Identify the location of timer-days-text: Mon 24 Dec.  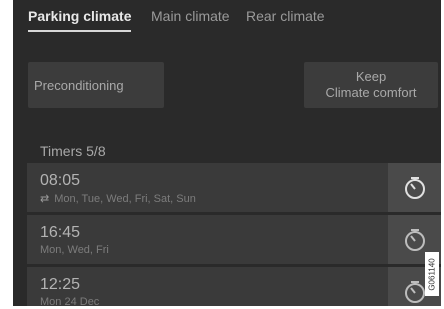
(70, 301).